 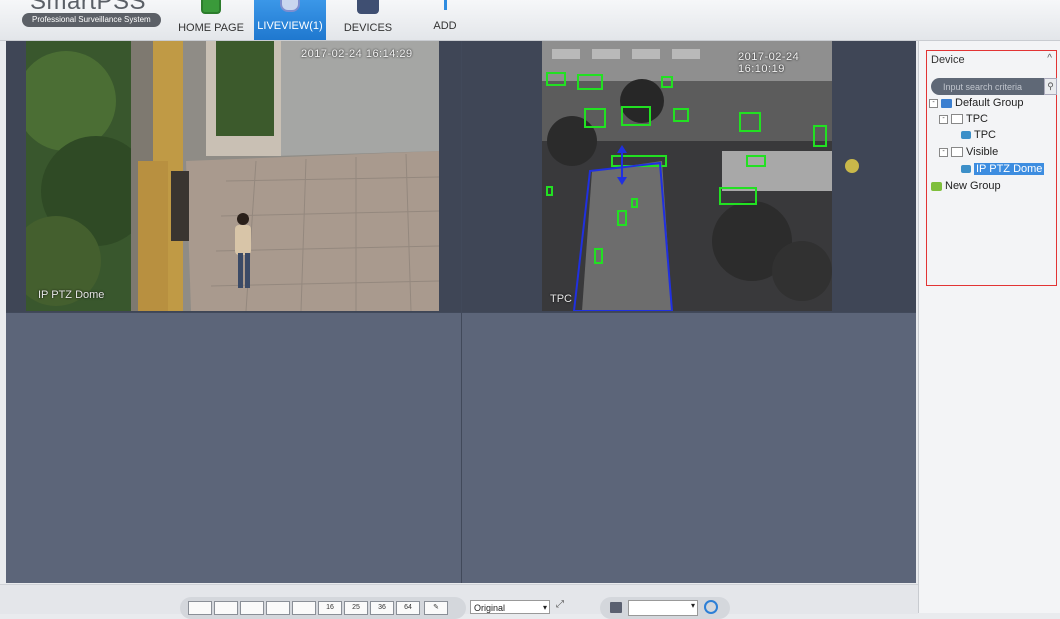 What do you see at coordinates (357, 54) in the screenshot?
I see `ptz-timestamp: 2017-02-24 16:14:29` at bounding box center [357, 54].